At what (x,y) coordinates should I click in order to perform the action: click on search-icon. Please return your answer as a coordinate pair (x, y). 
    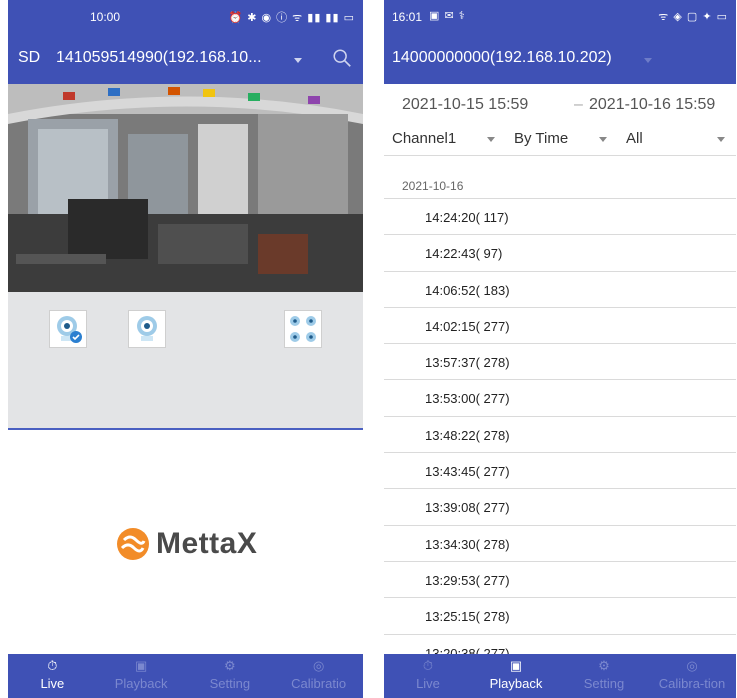
    Looking at the image, I should click on (342, 58).